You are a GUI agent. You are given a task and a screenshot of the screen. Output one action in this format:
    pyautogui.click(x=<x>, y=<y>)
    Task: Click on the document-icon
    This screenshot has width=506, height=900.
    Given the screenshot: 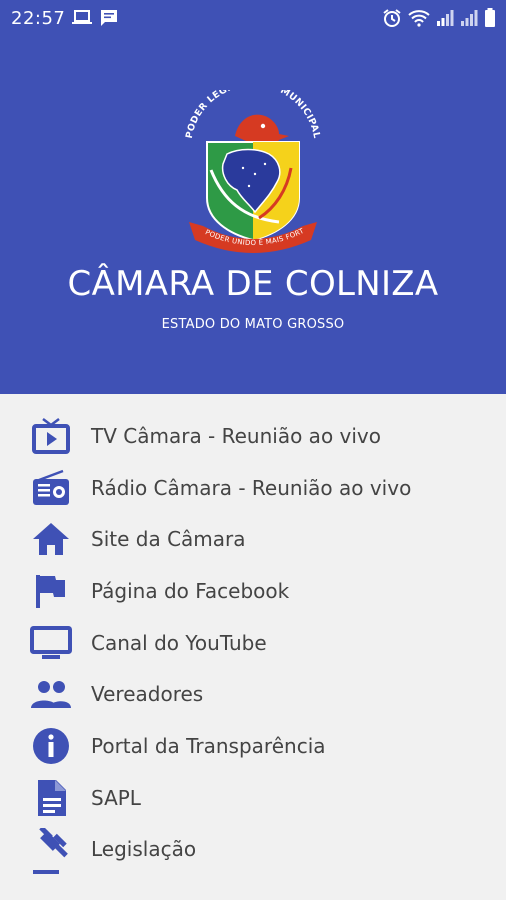 What is the action you would take?
    pyautogui.click(x=51, y=798)
    